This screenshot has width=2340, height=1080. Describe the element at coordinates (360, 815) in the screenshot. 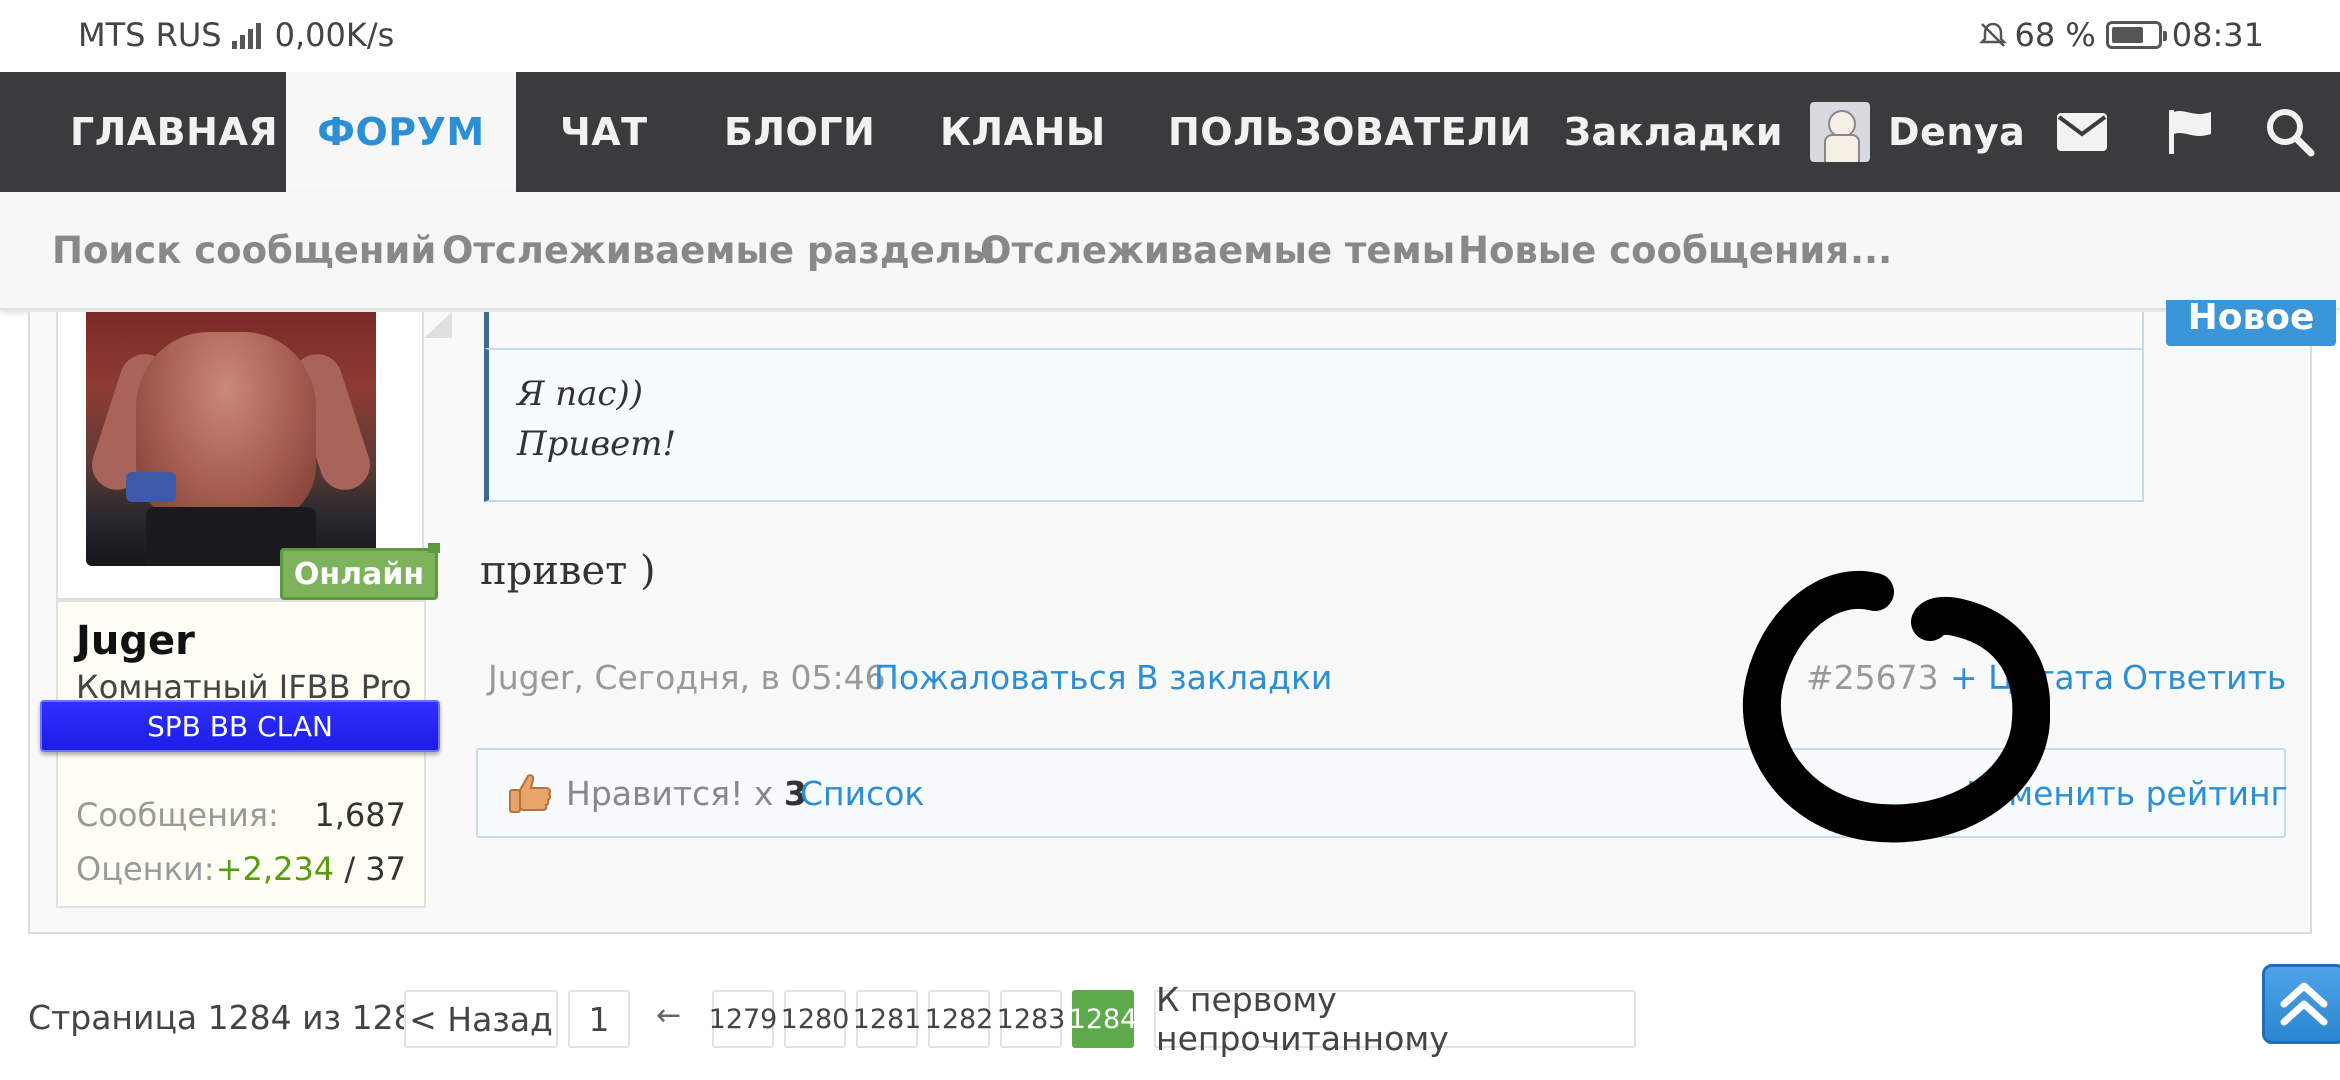

I see `stat-messages-value: 1,687` at that location.